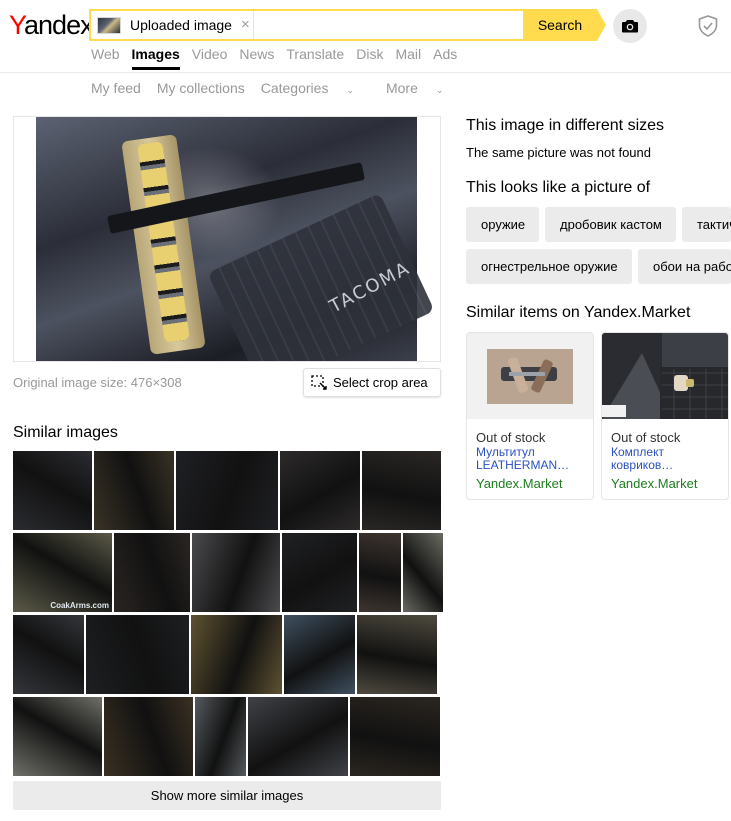 This screenshot has height=821, width=731. Describe the element at coordinates (708, 26) in the screenshot. I see `shield-icon` at that location.